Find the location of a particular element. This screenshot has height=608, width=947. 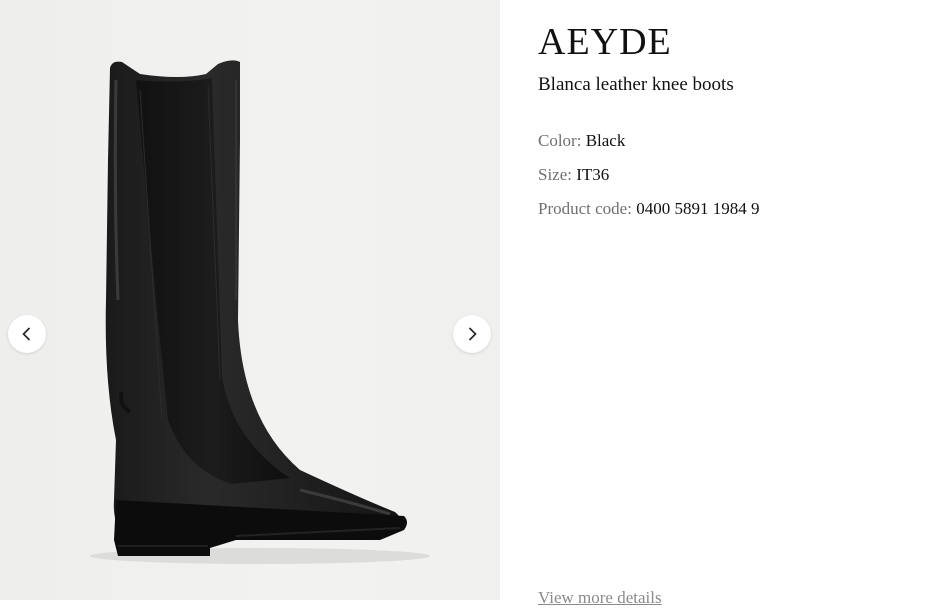

next-image-button is located at coordinates (472, 334).